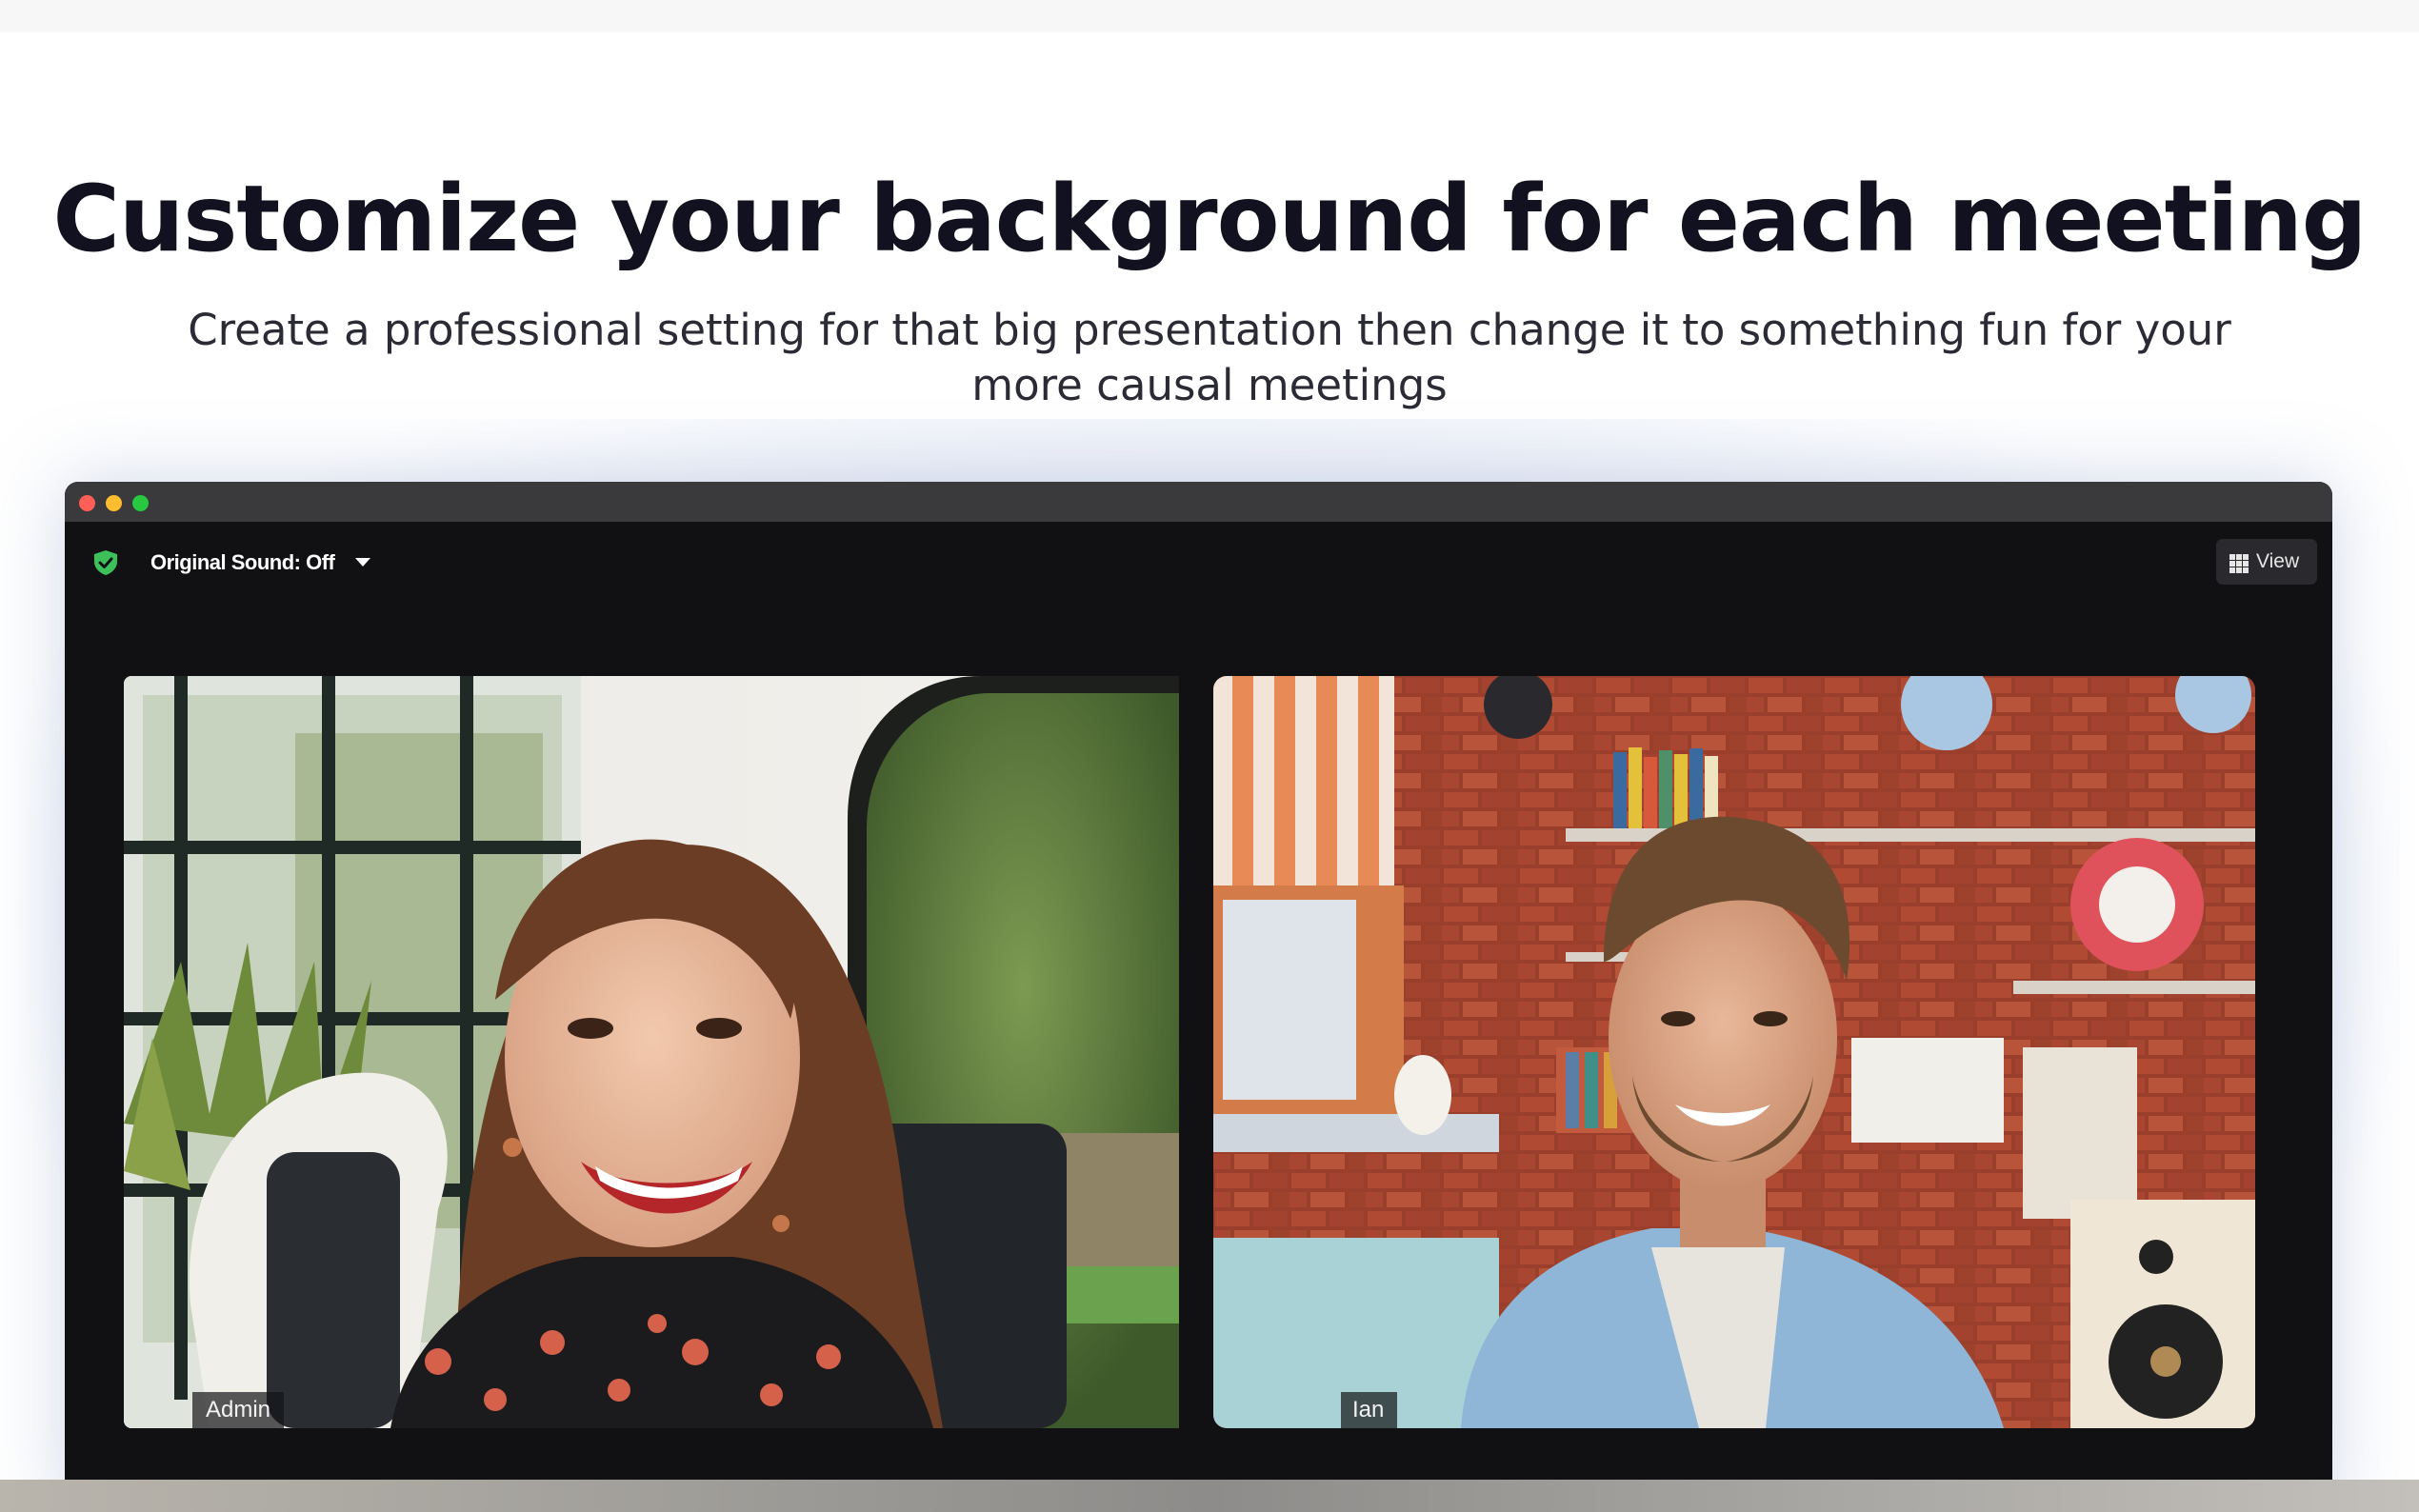 This screenshot has height=1512, width=2419. What do you see at coordinates (105, 562) in the screenshot?
I see `shield-check-icon` at bounding box center [105, 562].